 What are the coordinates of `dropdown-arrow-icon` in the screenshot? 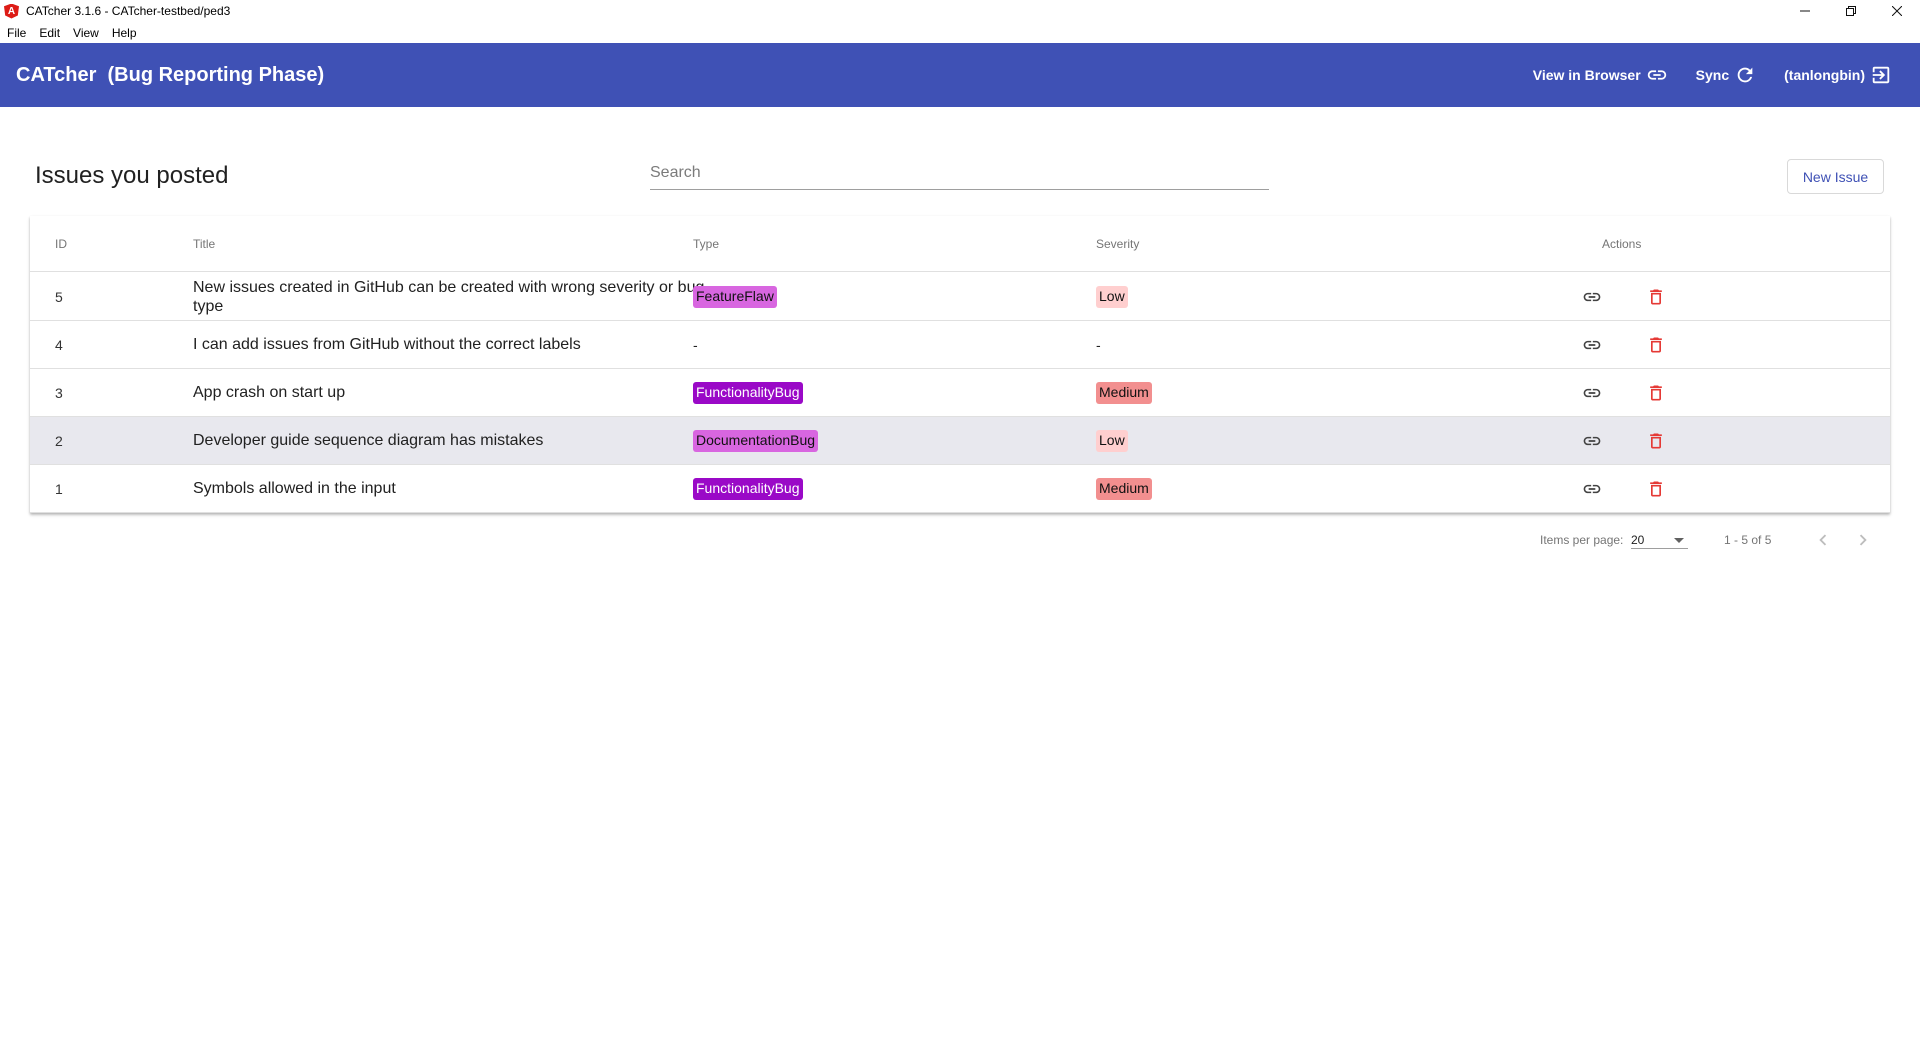 It's located at (1679, 540).